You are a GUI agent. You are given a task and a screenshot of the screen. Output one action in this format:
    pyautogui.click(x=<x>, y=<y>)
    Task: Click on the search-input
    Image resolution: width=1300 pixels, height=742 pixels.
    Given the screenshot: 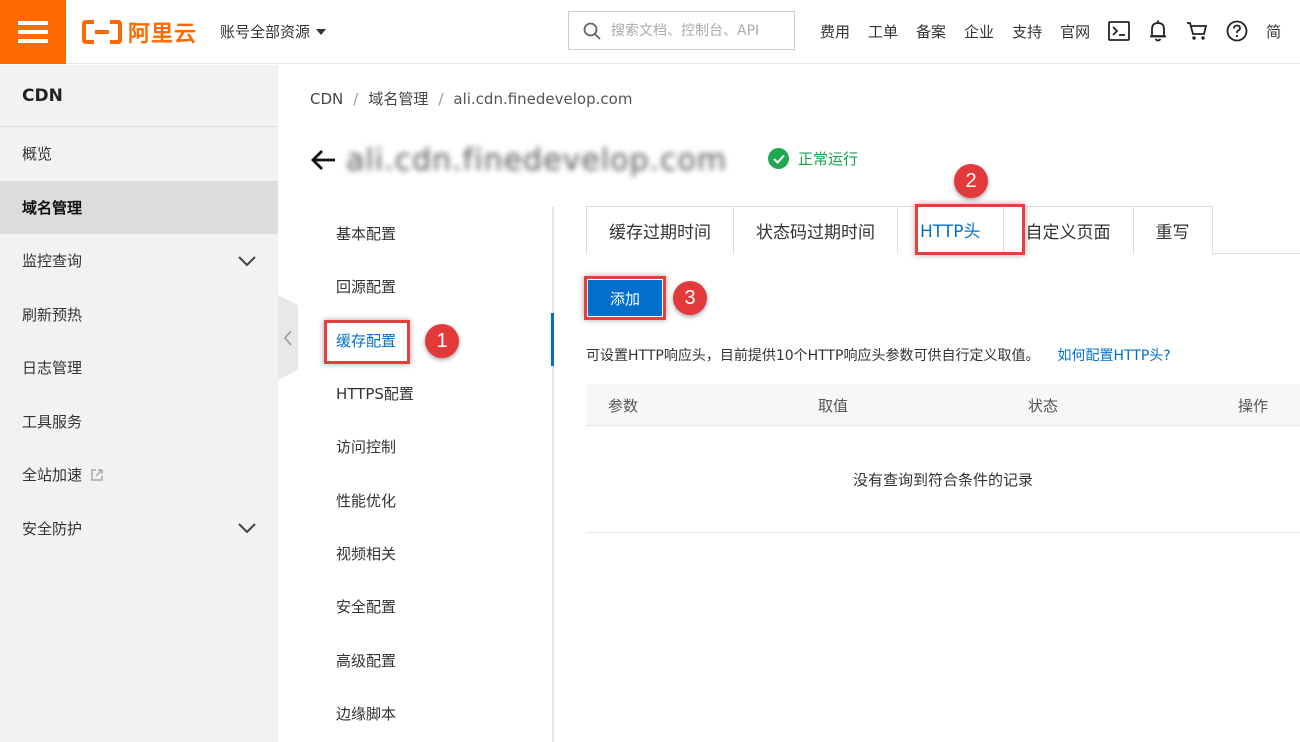 What is the action you would take?
    pyautogui.click(x=696, y=30)
    